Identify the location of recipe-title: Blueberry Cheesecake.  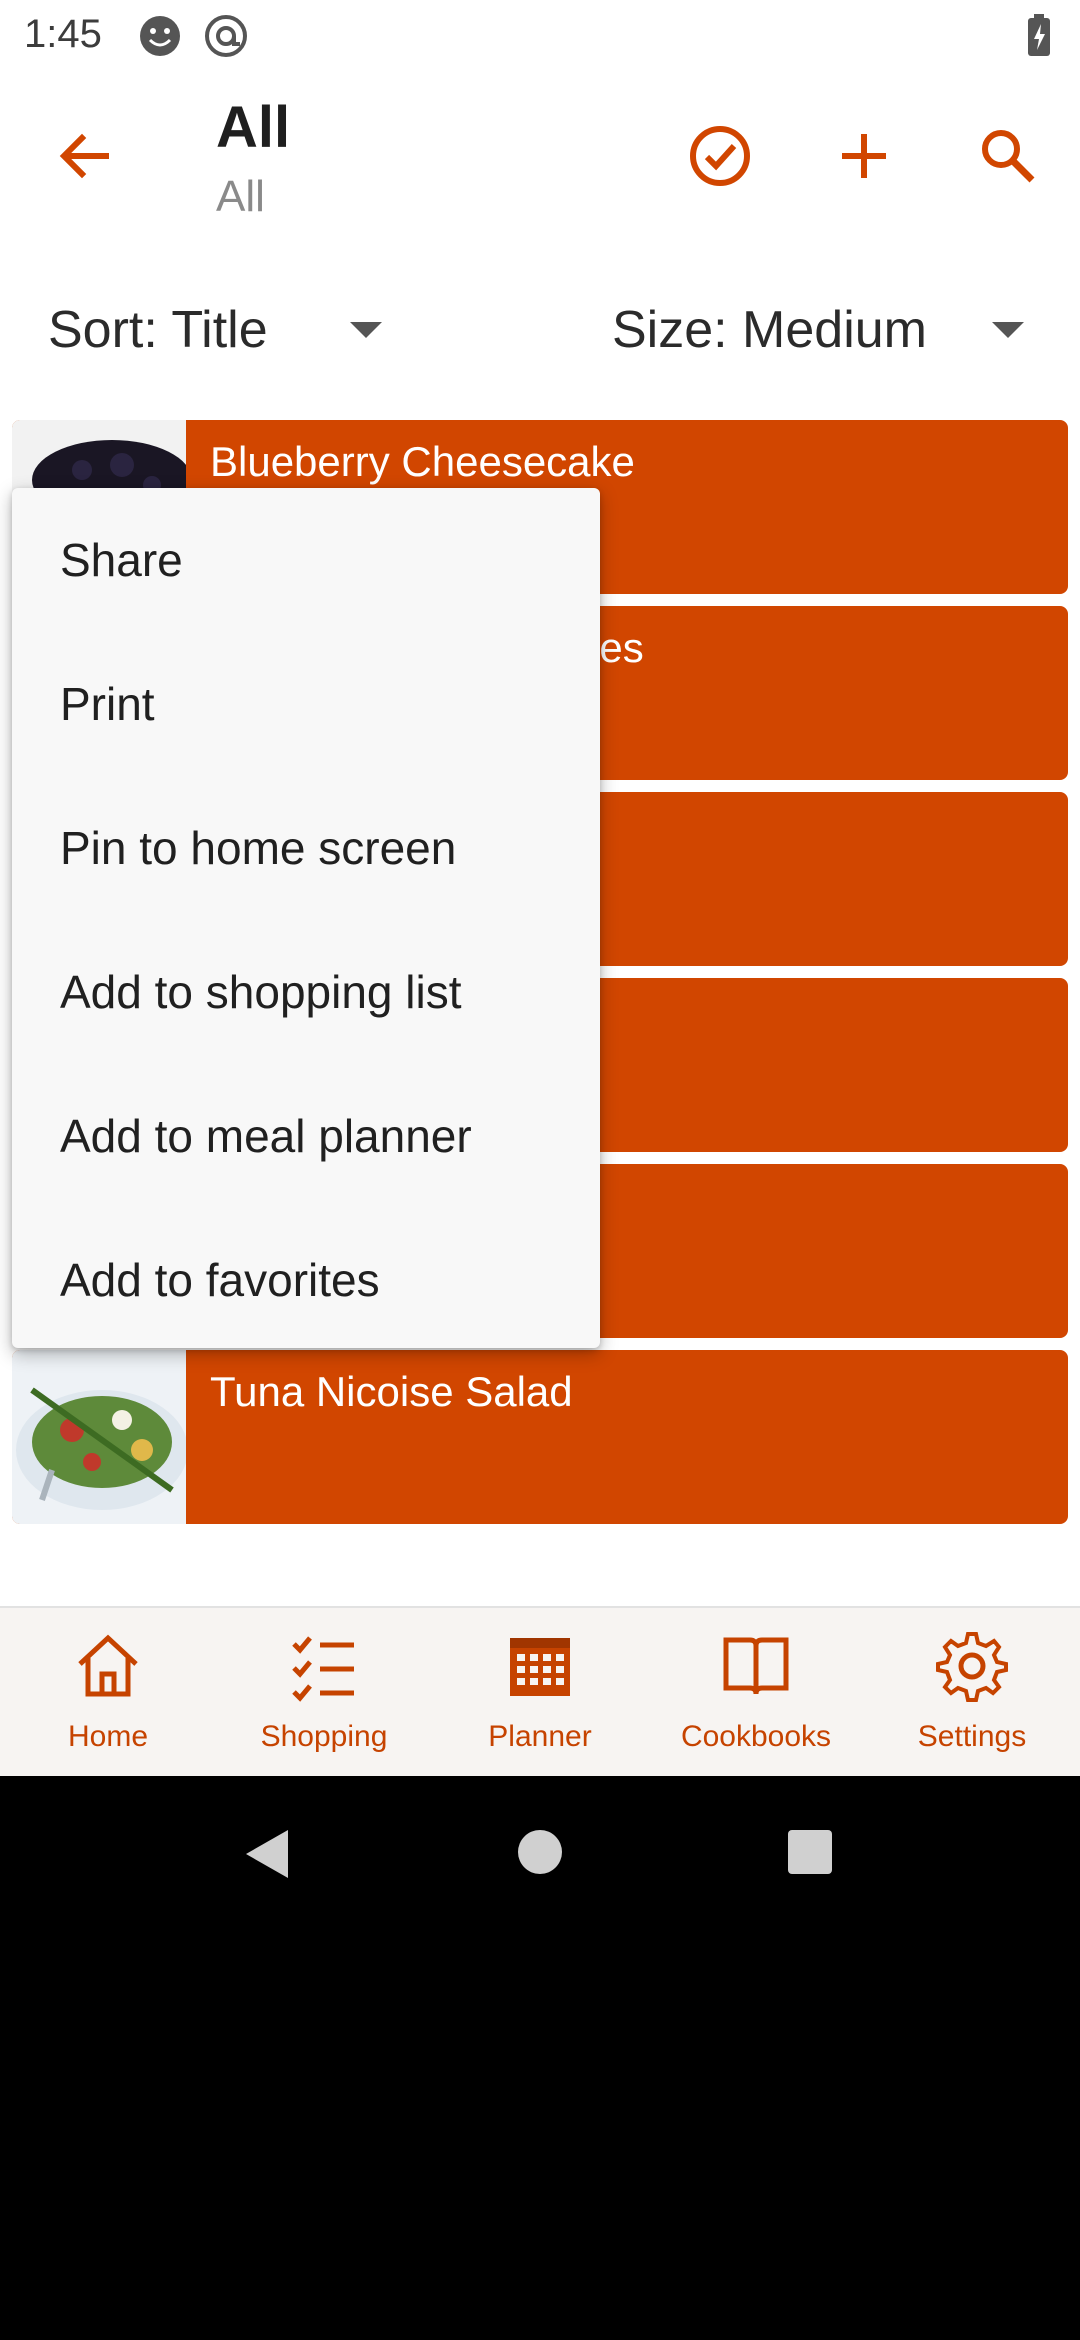
(422, 461).